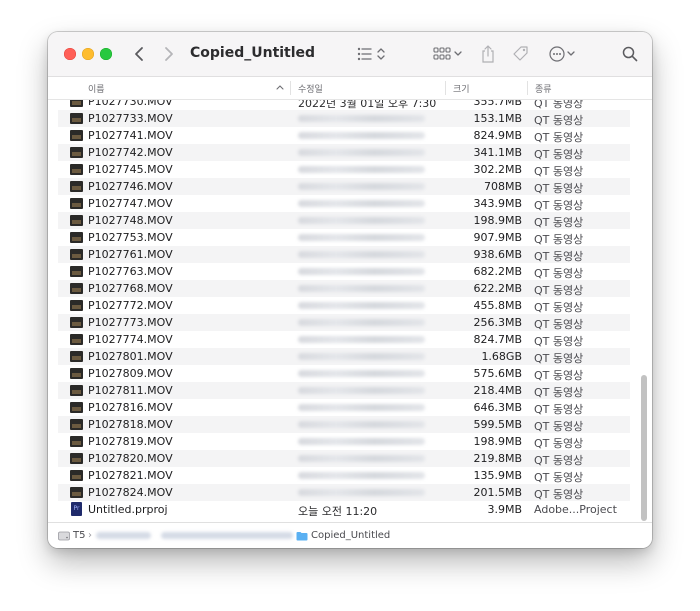 Image resolution: width=700 pixels, height=611 pixels. Describe the element at coordinates (497, 237) in the screenshot. I see `file-size: 907.9MB` at that location.